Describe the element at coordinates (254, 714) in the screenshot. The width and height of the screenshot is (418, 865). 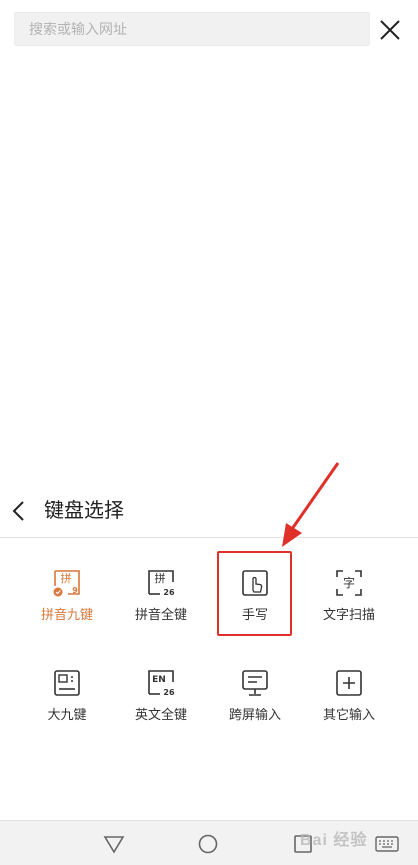
I see `keyboard-option-label: 跨屏输入` at that location.